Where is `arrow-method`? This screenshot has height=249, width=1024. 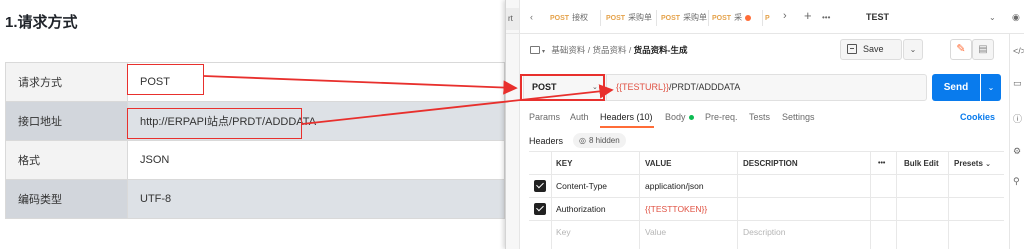 arrow-method is located at coordinates (360, 85).